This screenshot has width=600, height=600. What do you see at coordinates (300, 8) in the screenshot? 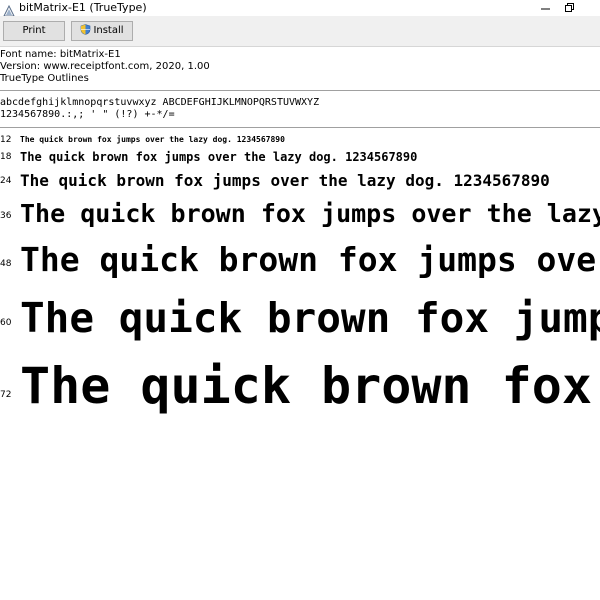
I see `title-bar: bitMatrix-E1 (TrueType)` at bounding box center [300, 8].